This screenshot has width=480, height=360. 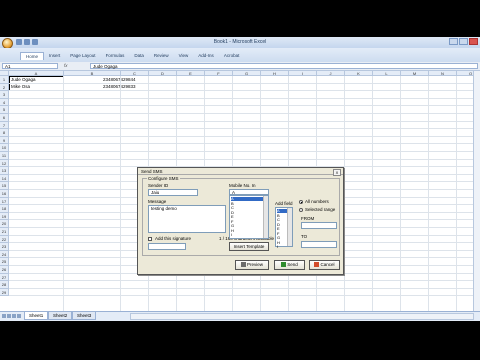 I want to click on row-header-20: 20, so click(x=4, y=224).